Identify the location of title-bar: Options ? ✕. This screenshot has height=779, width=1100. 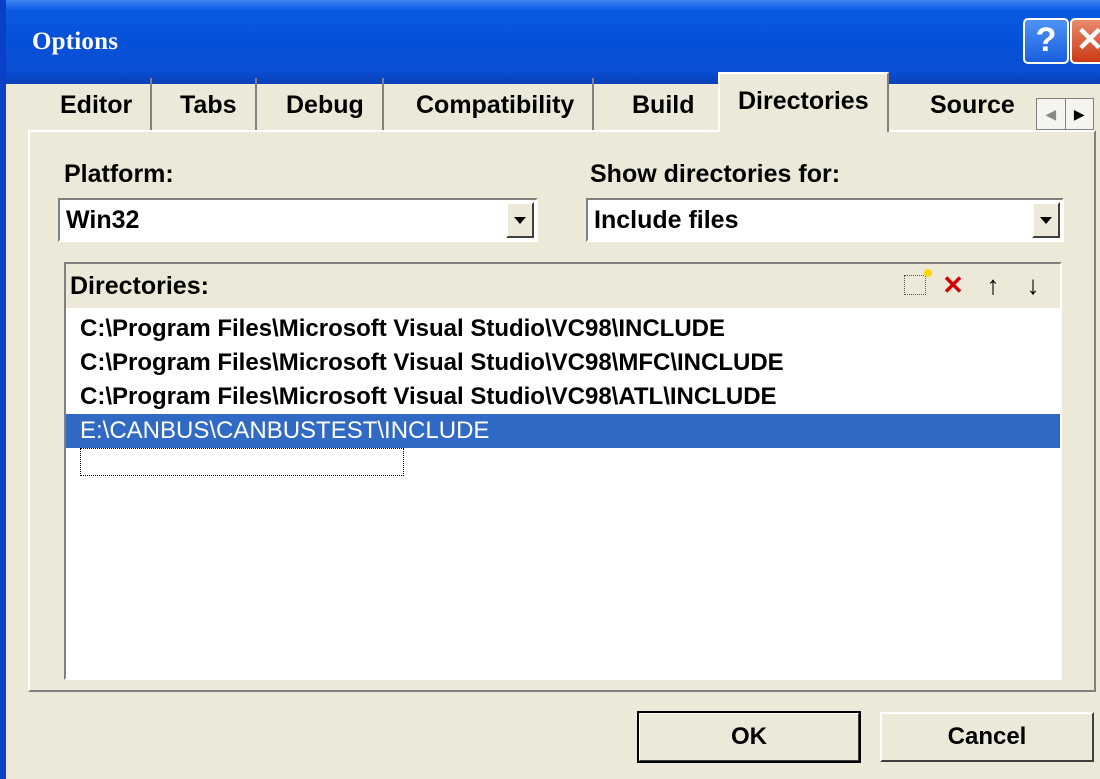
(553, 42).